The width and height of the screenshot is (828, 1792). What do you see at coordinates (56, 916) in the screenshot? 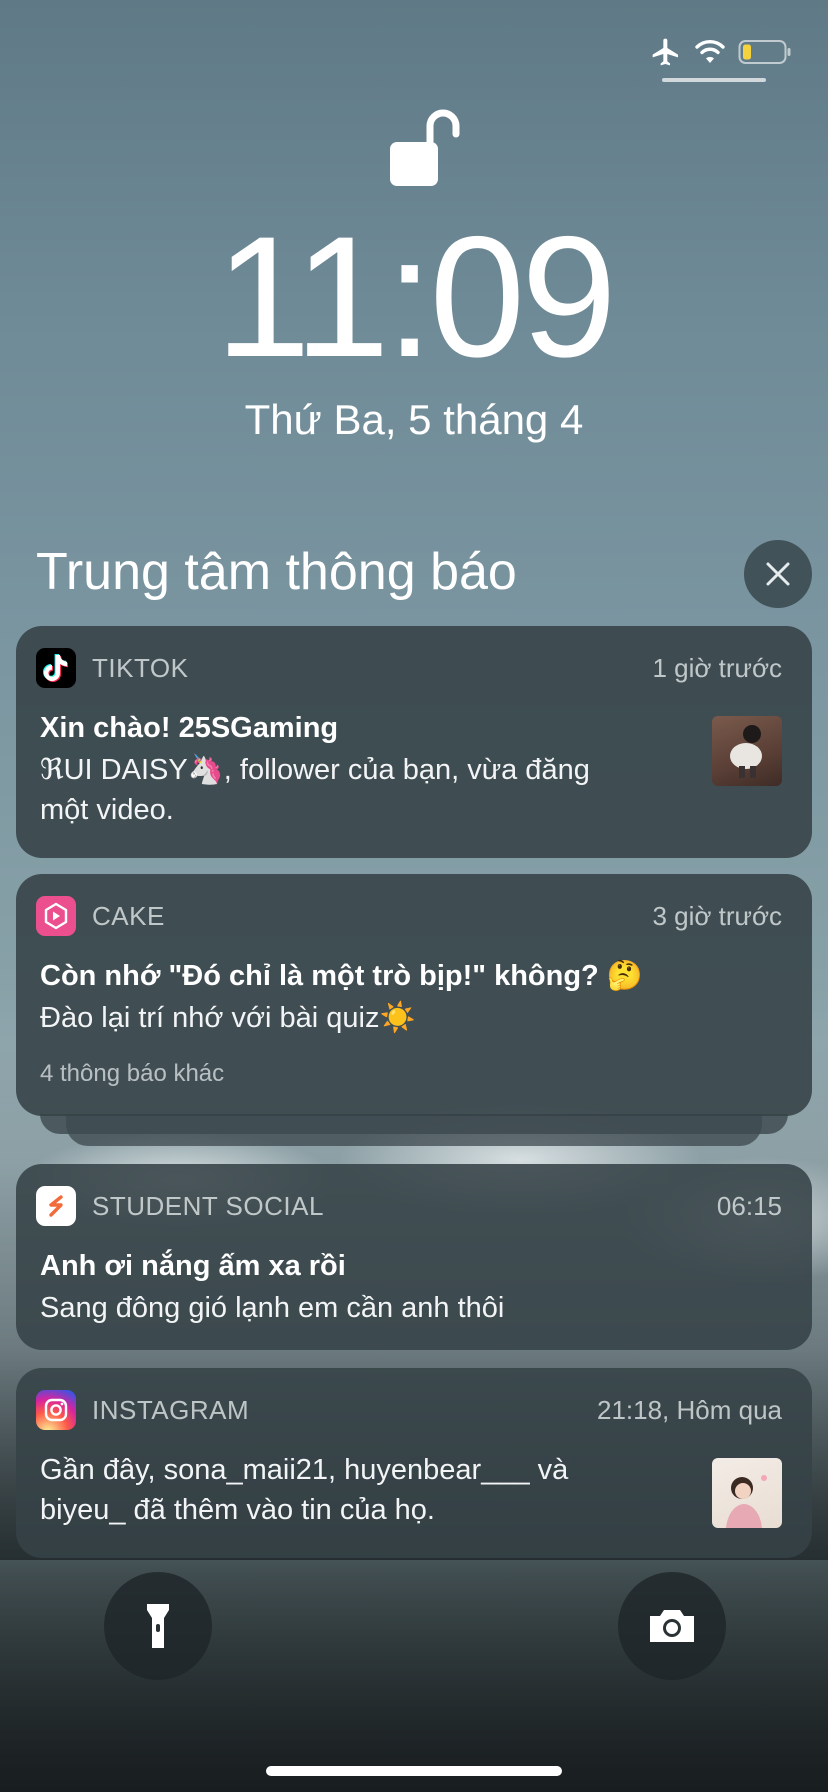
I see `cake-icon` at bounding box center [56, 916].